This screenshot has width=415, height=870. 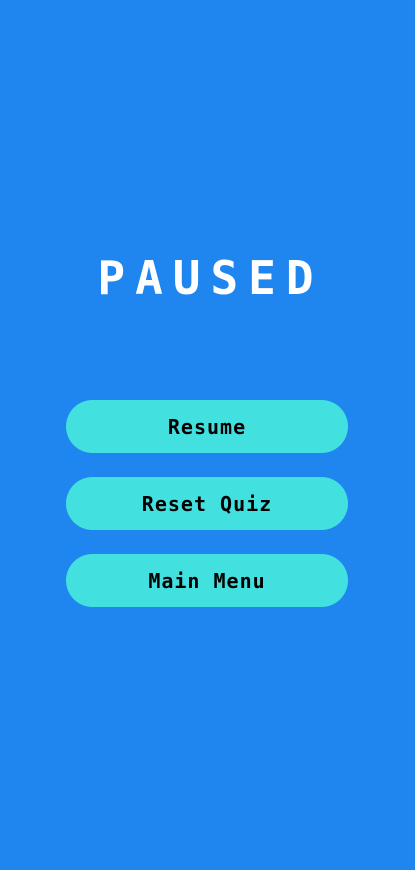 I want to click on page-title: PAUSED, so click(x=210, y=278).